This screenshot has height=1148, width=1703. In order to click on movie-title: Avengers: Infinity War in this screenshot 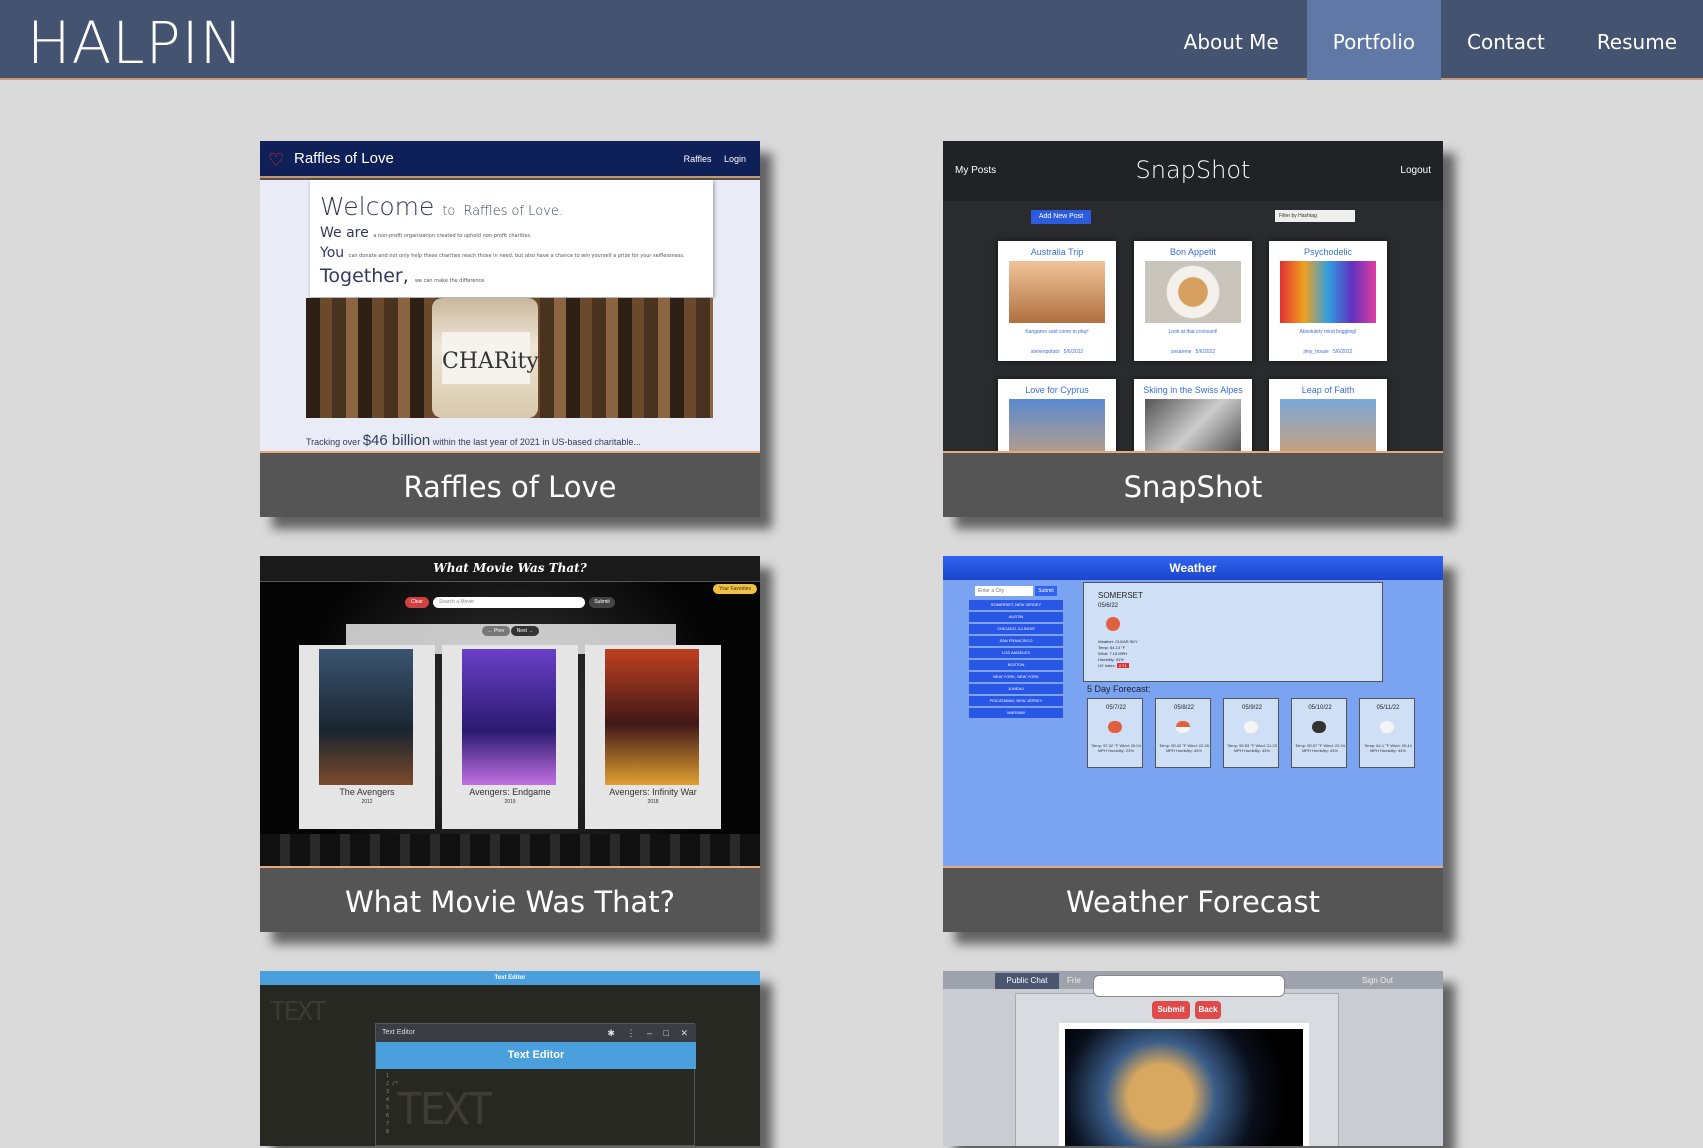, I will do `click(653, 792)`.